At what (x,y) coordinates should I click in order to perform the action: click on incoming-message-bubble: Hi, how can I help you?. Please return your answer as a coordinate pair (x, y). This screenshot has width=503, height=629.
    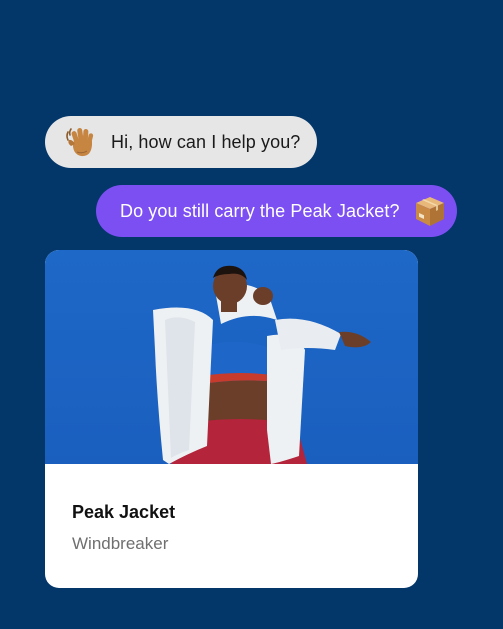
    Looking at the image, I should click on (181, 142).